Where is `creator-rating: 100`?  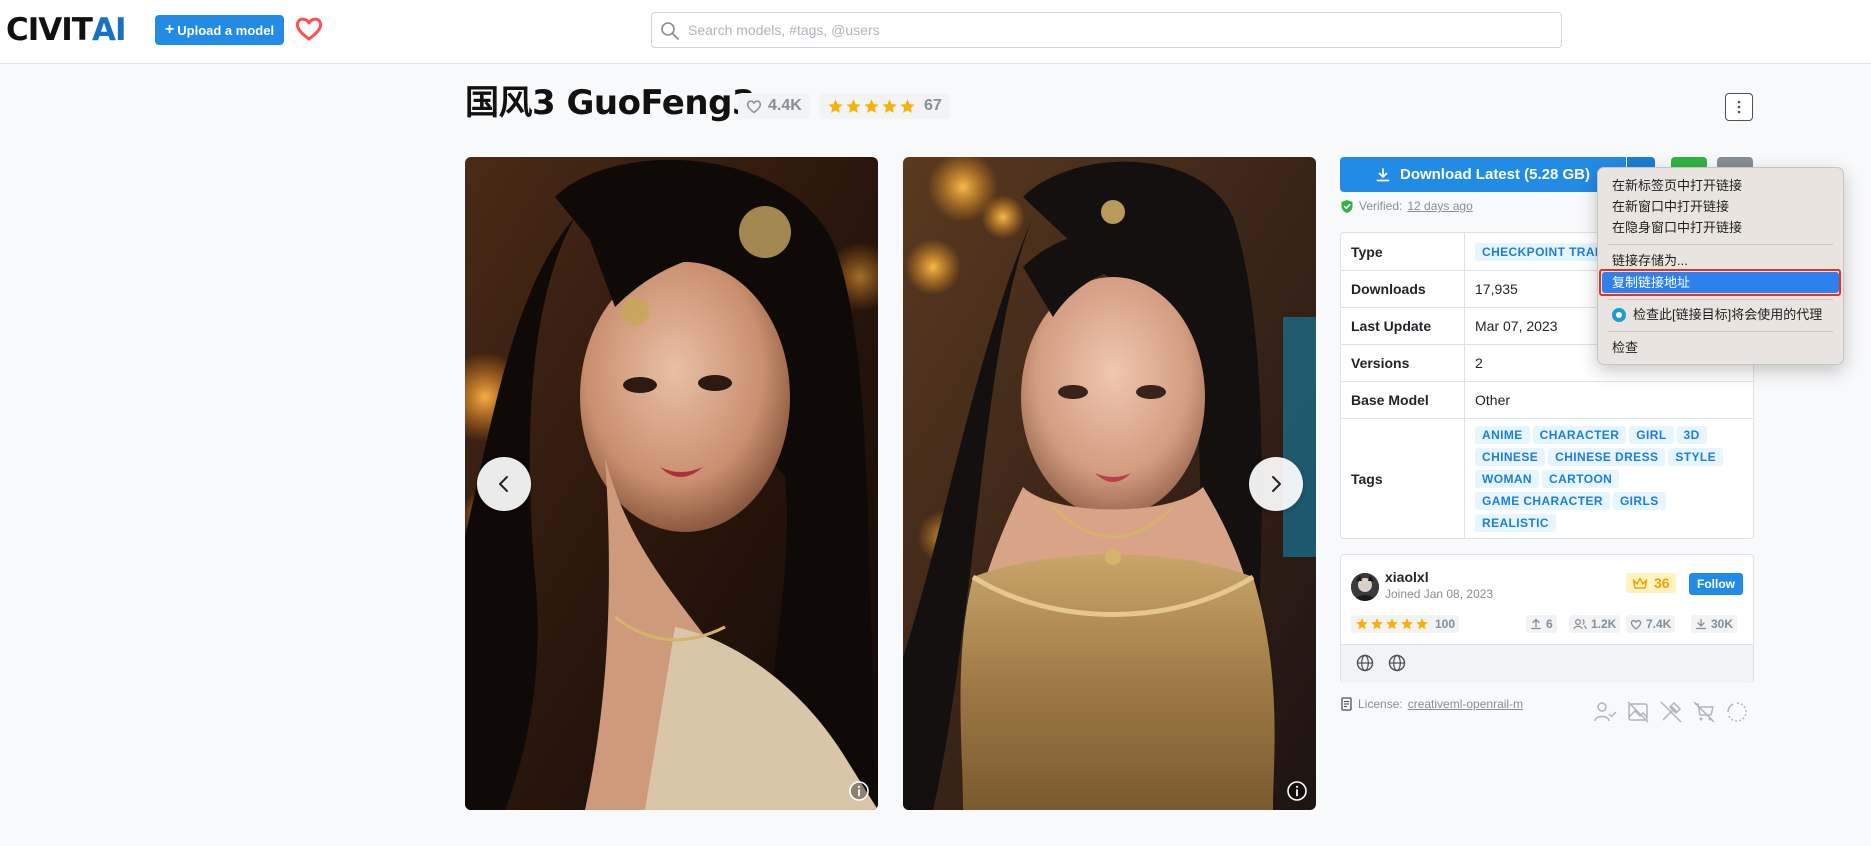 creator-rating: 100 is located at coordinates (1405, 624).